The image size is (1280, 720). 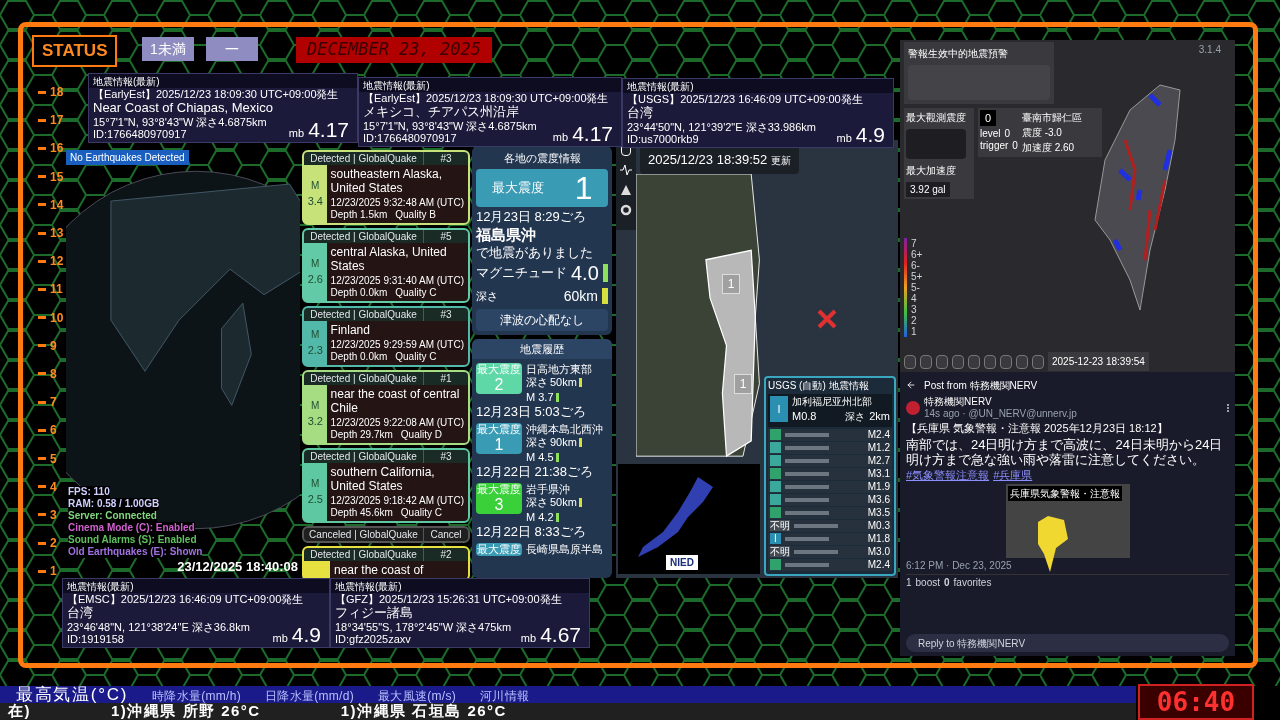 What do you see at coordinates (626, 170) in the screenshot?
I see `pulse-icon` at bounding box center [626, 170].